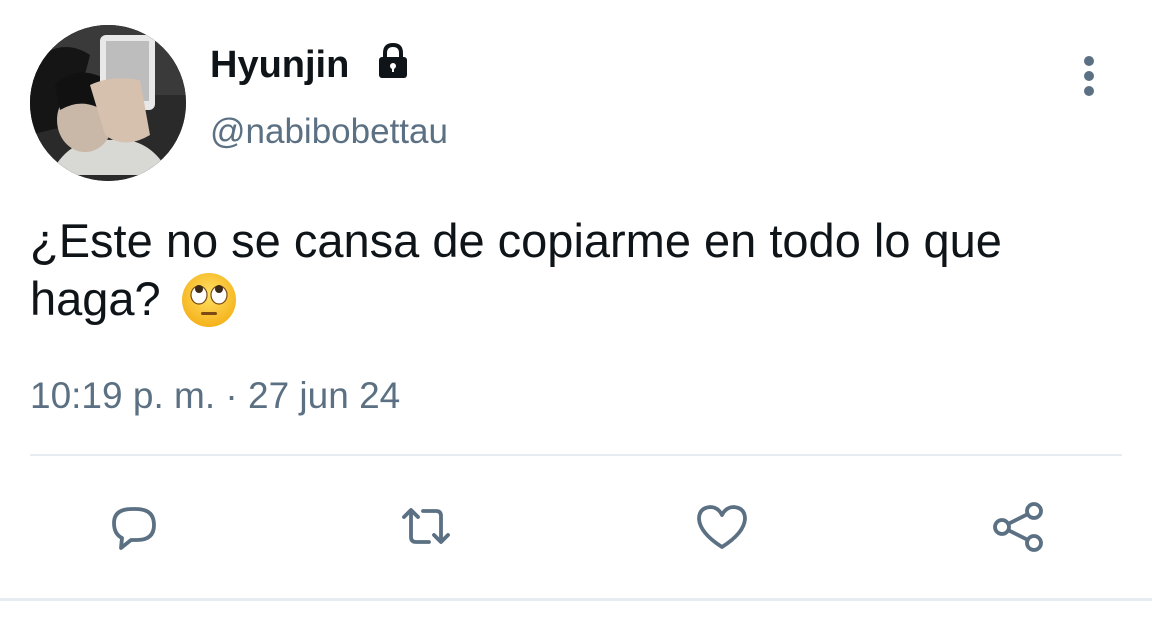  What do you see at coordinates (1089, 76) in the screenshot?
I see `more-options-icon` at bounding box center [1089, 76].